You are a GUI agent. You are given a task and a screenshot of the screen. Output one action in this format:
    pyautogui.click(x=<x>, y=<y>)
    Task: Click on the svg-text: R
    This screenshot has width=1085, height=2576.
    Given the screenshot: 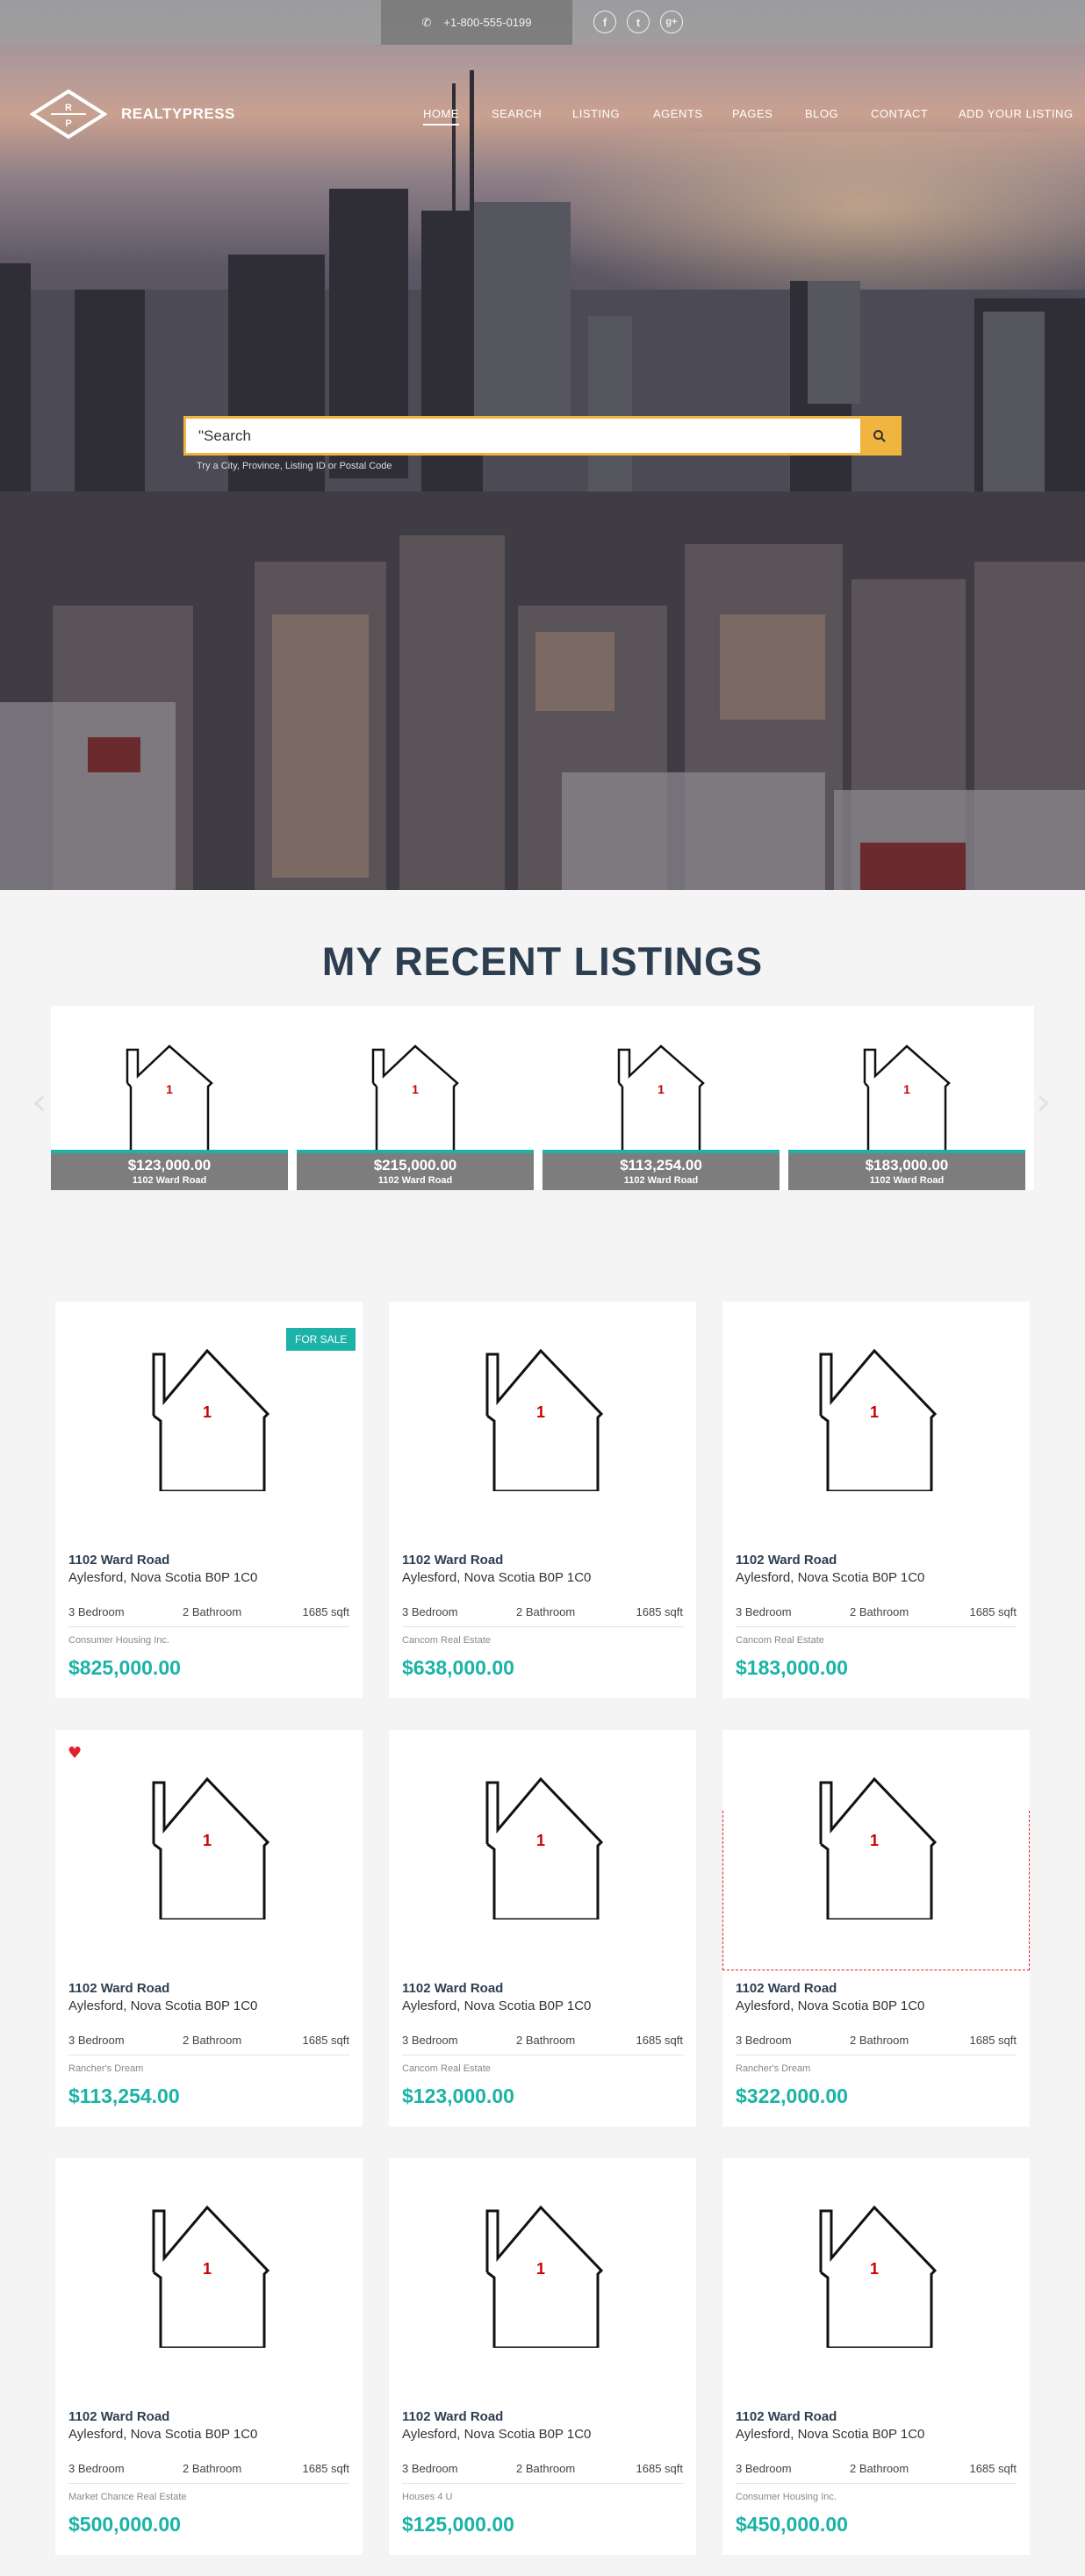 What is the action you would take?
    pyautogui.click(x=69, y=108)
    